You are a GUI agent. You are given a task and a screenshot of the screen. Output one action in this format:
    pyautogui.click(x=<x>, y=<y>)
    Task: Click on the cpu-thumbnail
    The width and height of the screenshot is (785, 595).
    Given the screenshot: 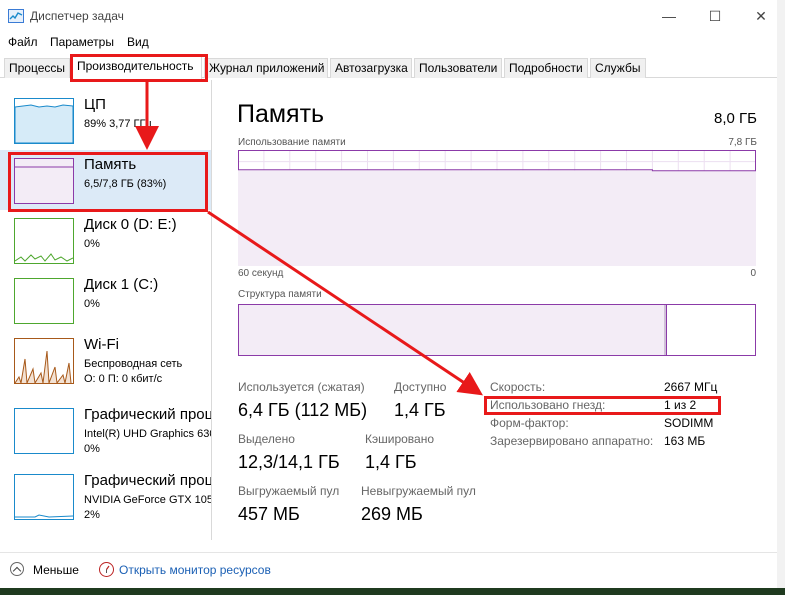 What is the action you would take?
    pyautogui.click(x=44, y=121)
    